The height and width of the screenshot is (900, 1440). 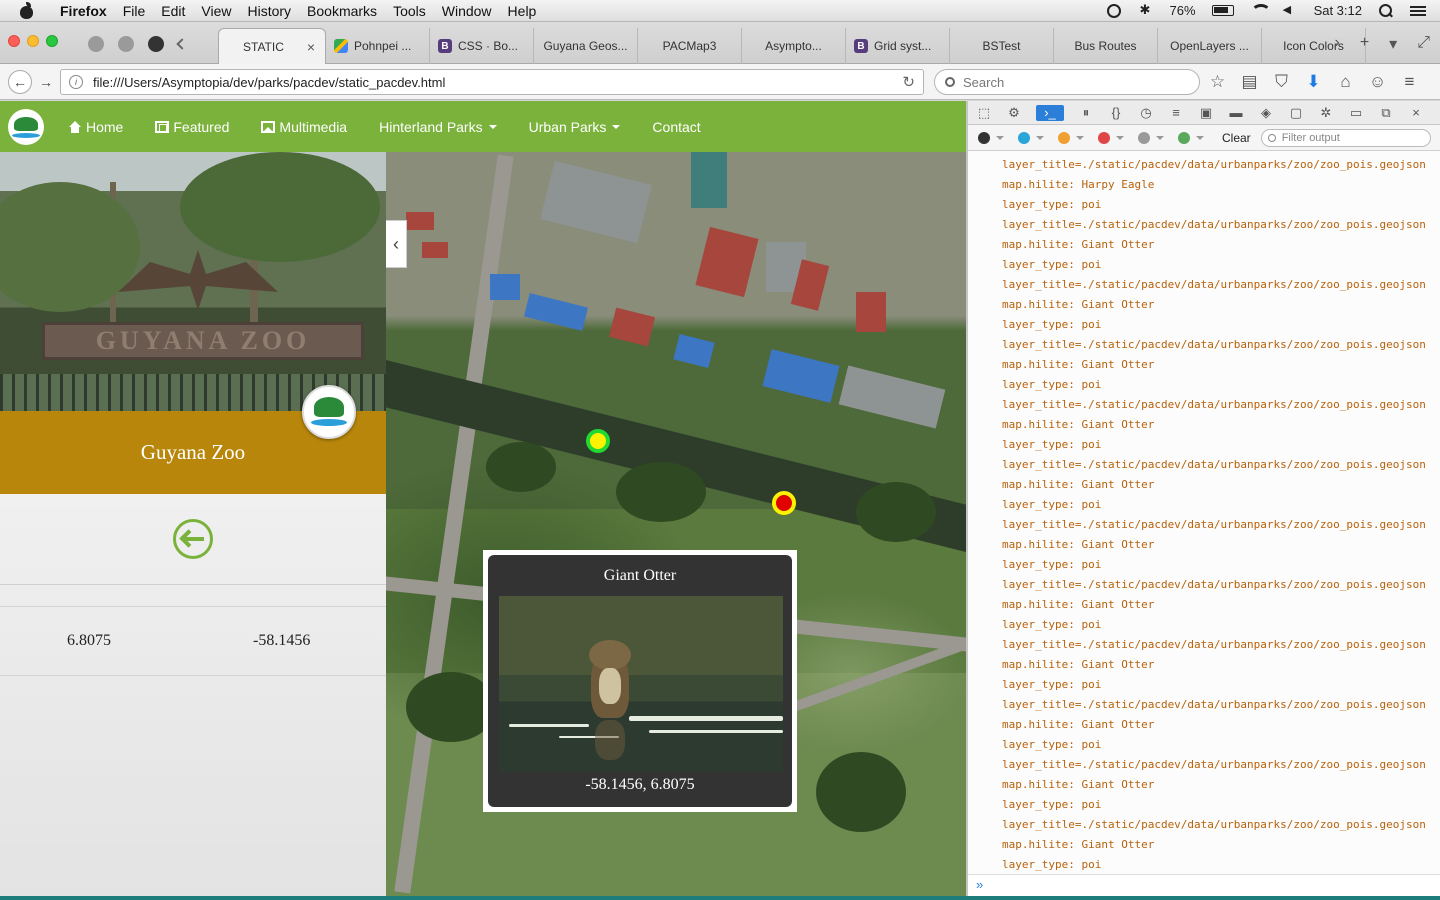 I want to click on tab-scroll-left-icon, so click(x=182, y=44).